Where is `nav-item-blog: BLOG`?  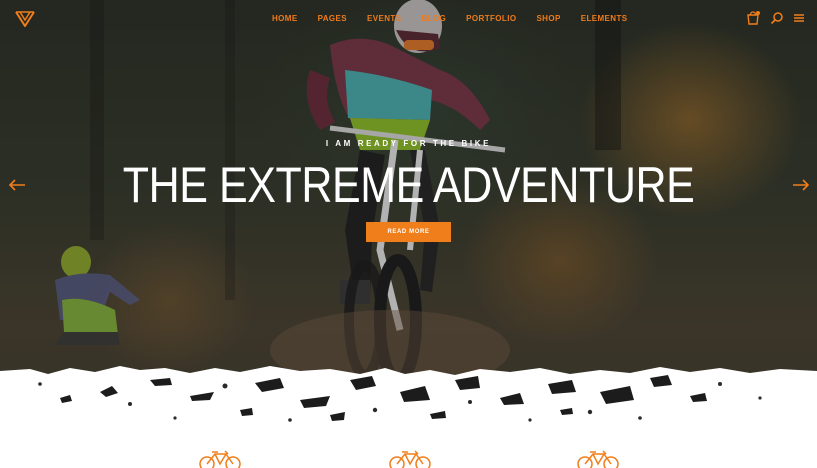
nav-item-blog: BLOG is located at coordinates (433, 19).